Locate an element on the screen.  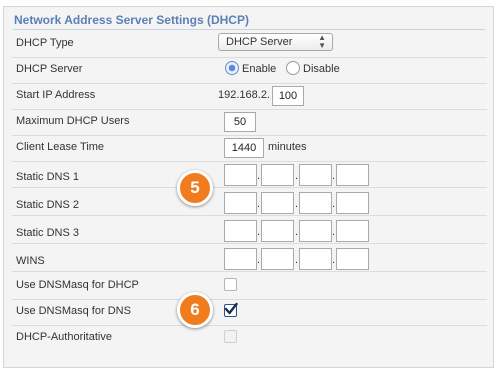
row-static-dns-2: Static DNS 2 . . . is located at coordinates (249, 202).